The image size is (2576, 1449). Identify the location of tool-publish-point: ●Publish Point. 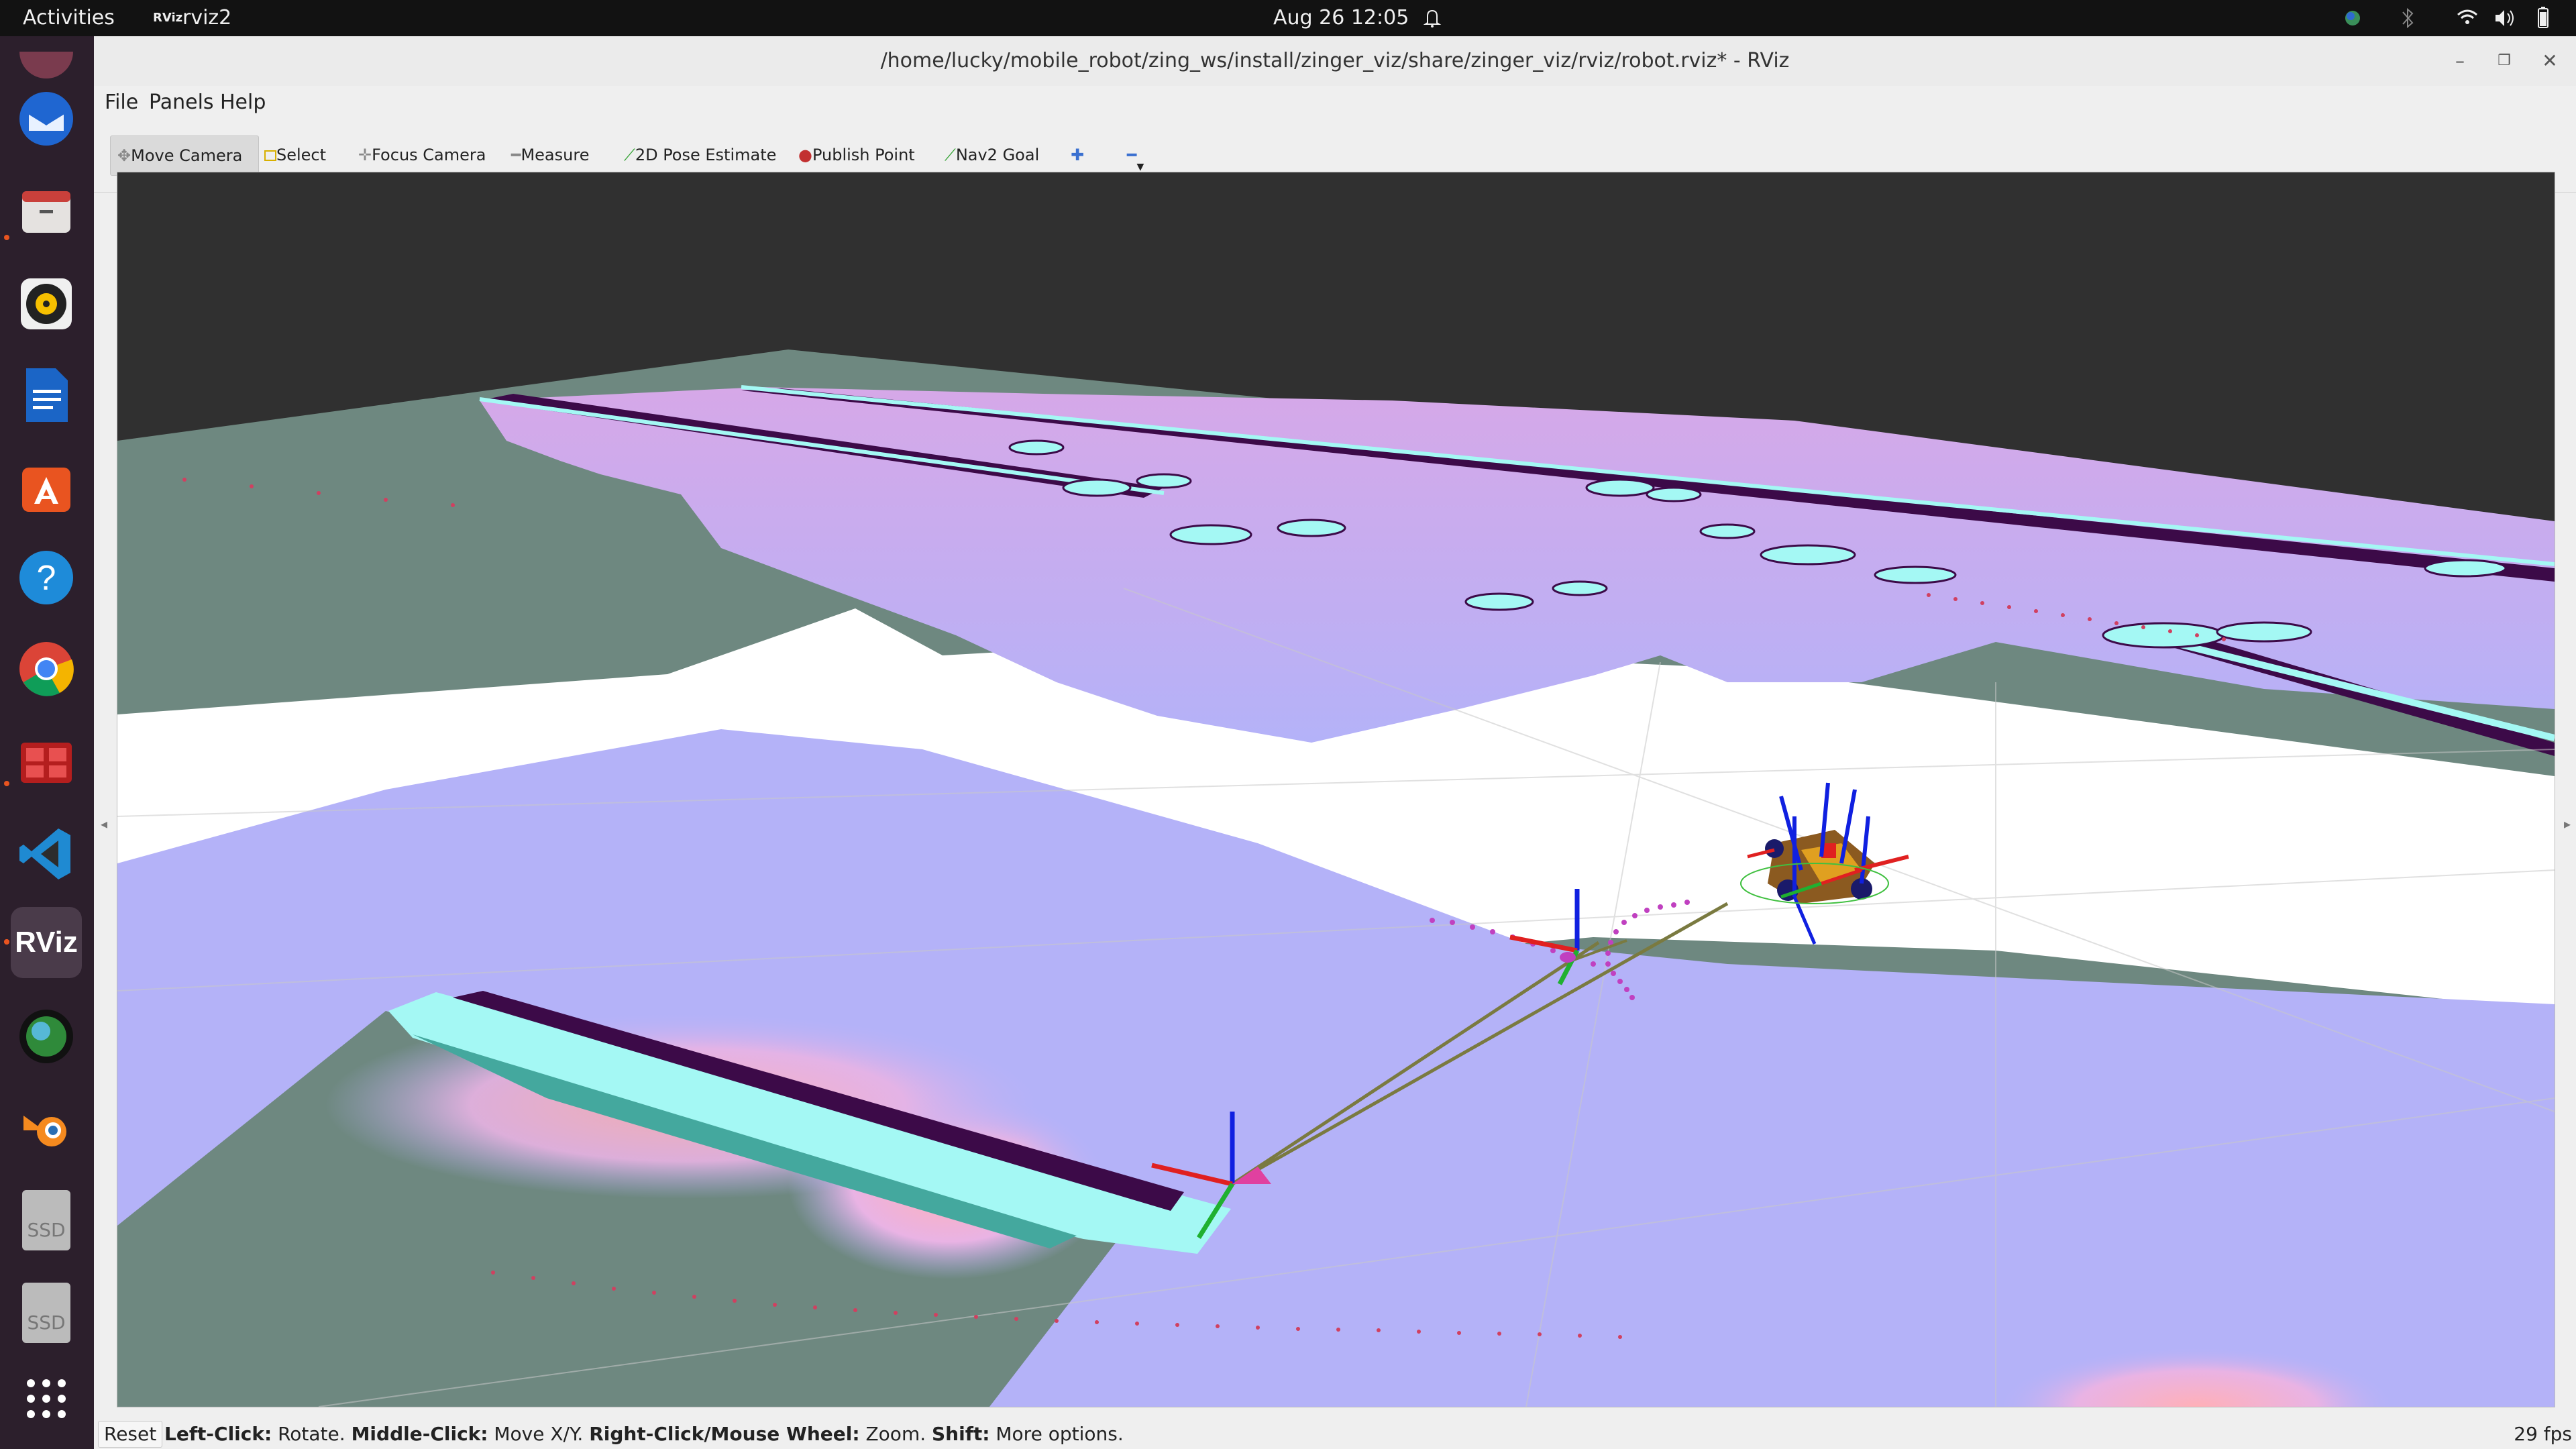
(857, 155).